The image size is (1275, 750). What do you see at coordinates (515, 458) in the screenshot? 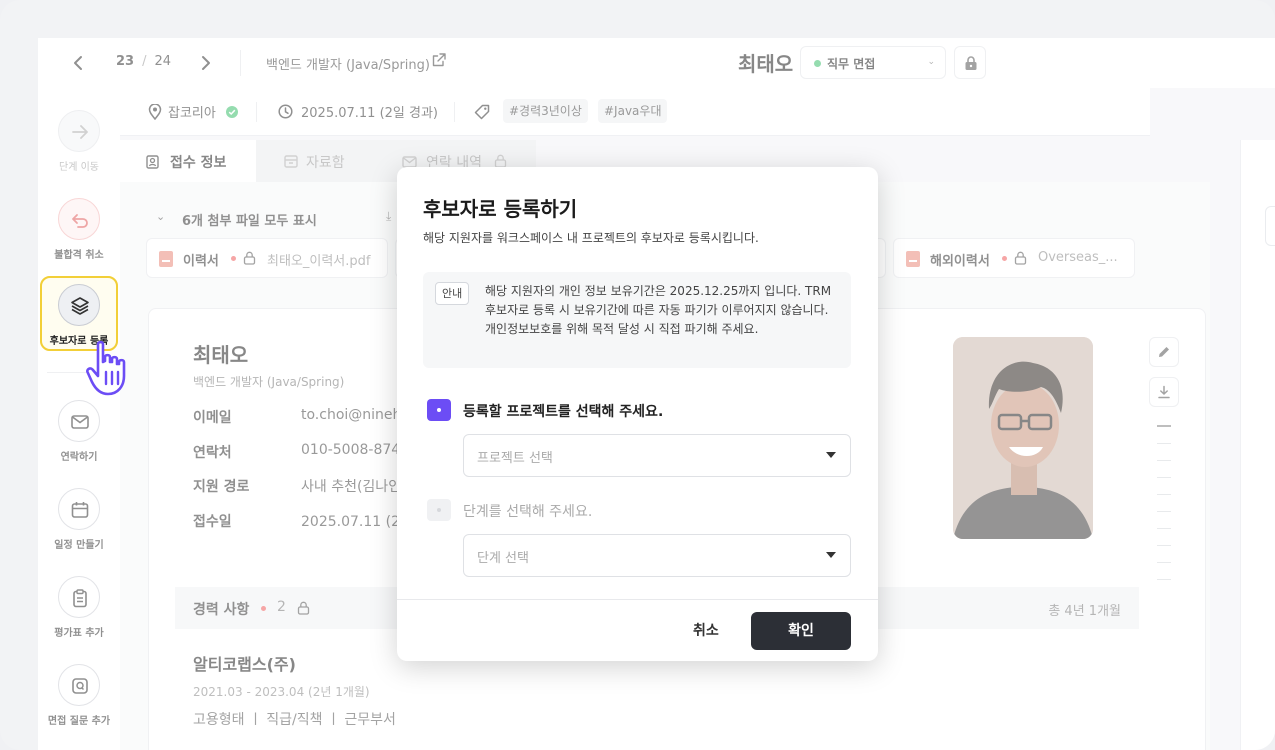
I see `project-select-placeholder: 프로젝트 선택` at bounding box center [515, 458].